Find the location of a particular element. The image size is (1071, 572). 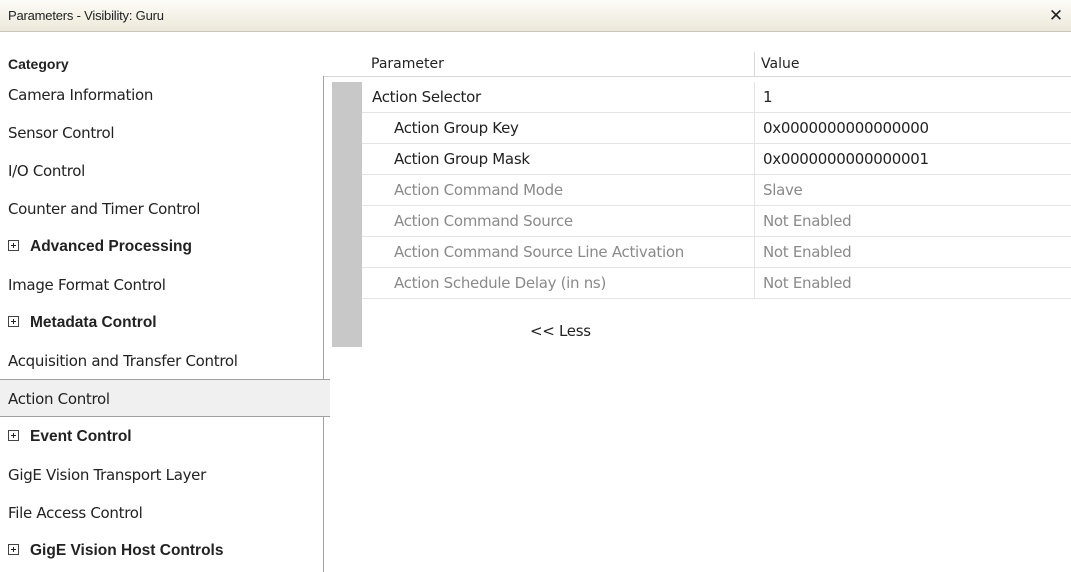

category-item: I/O Control is located at coordinates (162, 171).